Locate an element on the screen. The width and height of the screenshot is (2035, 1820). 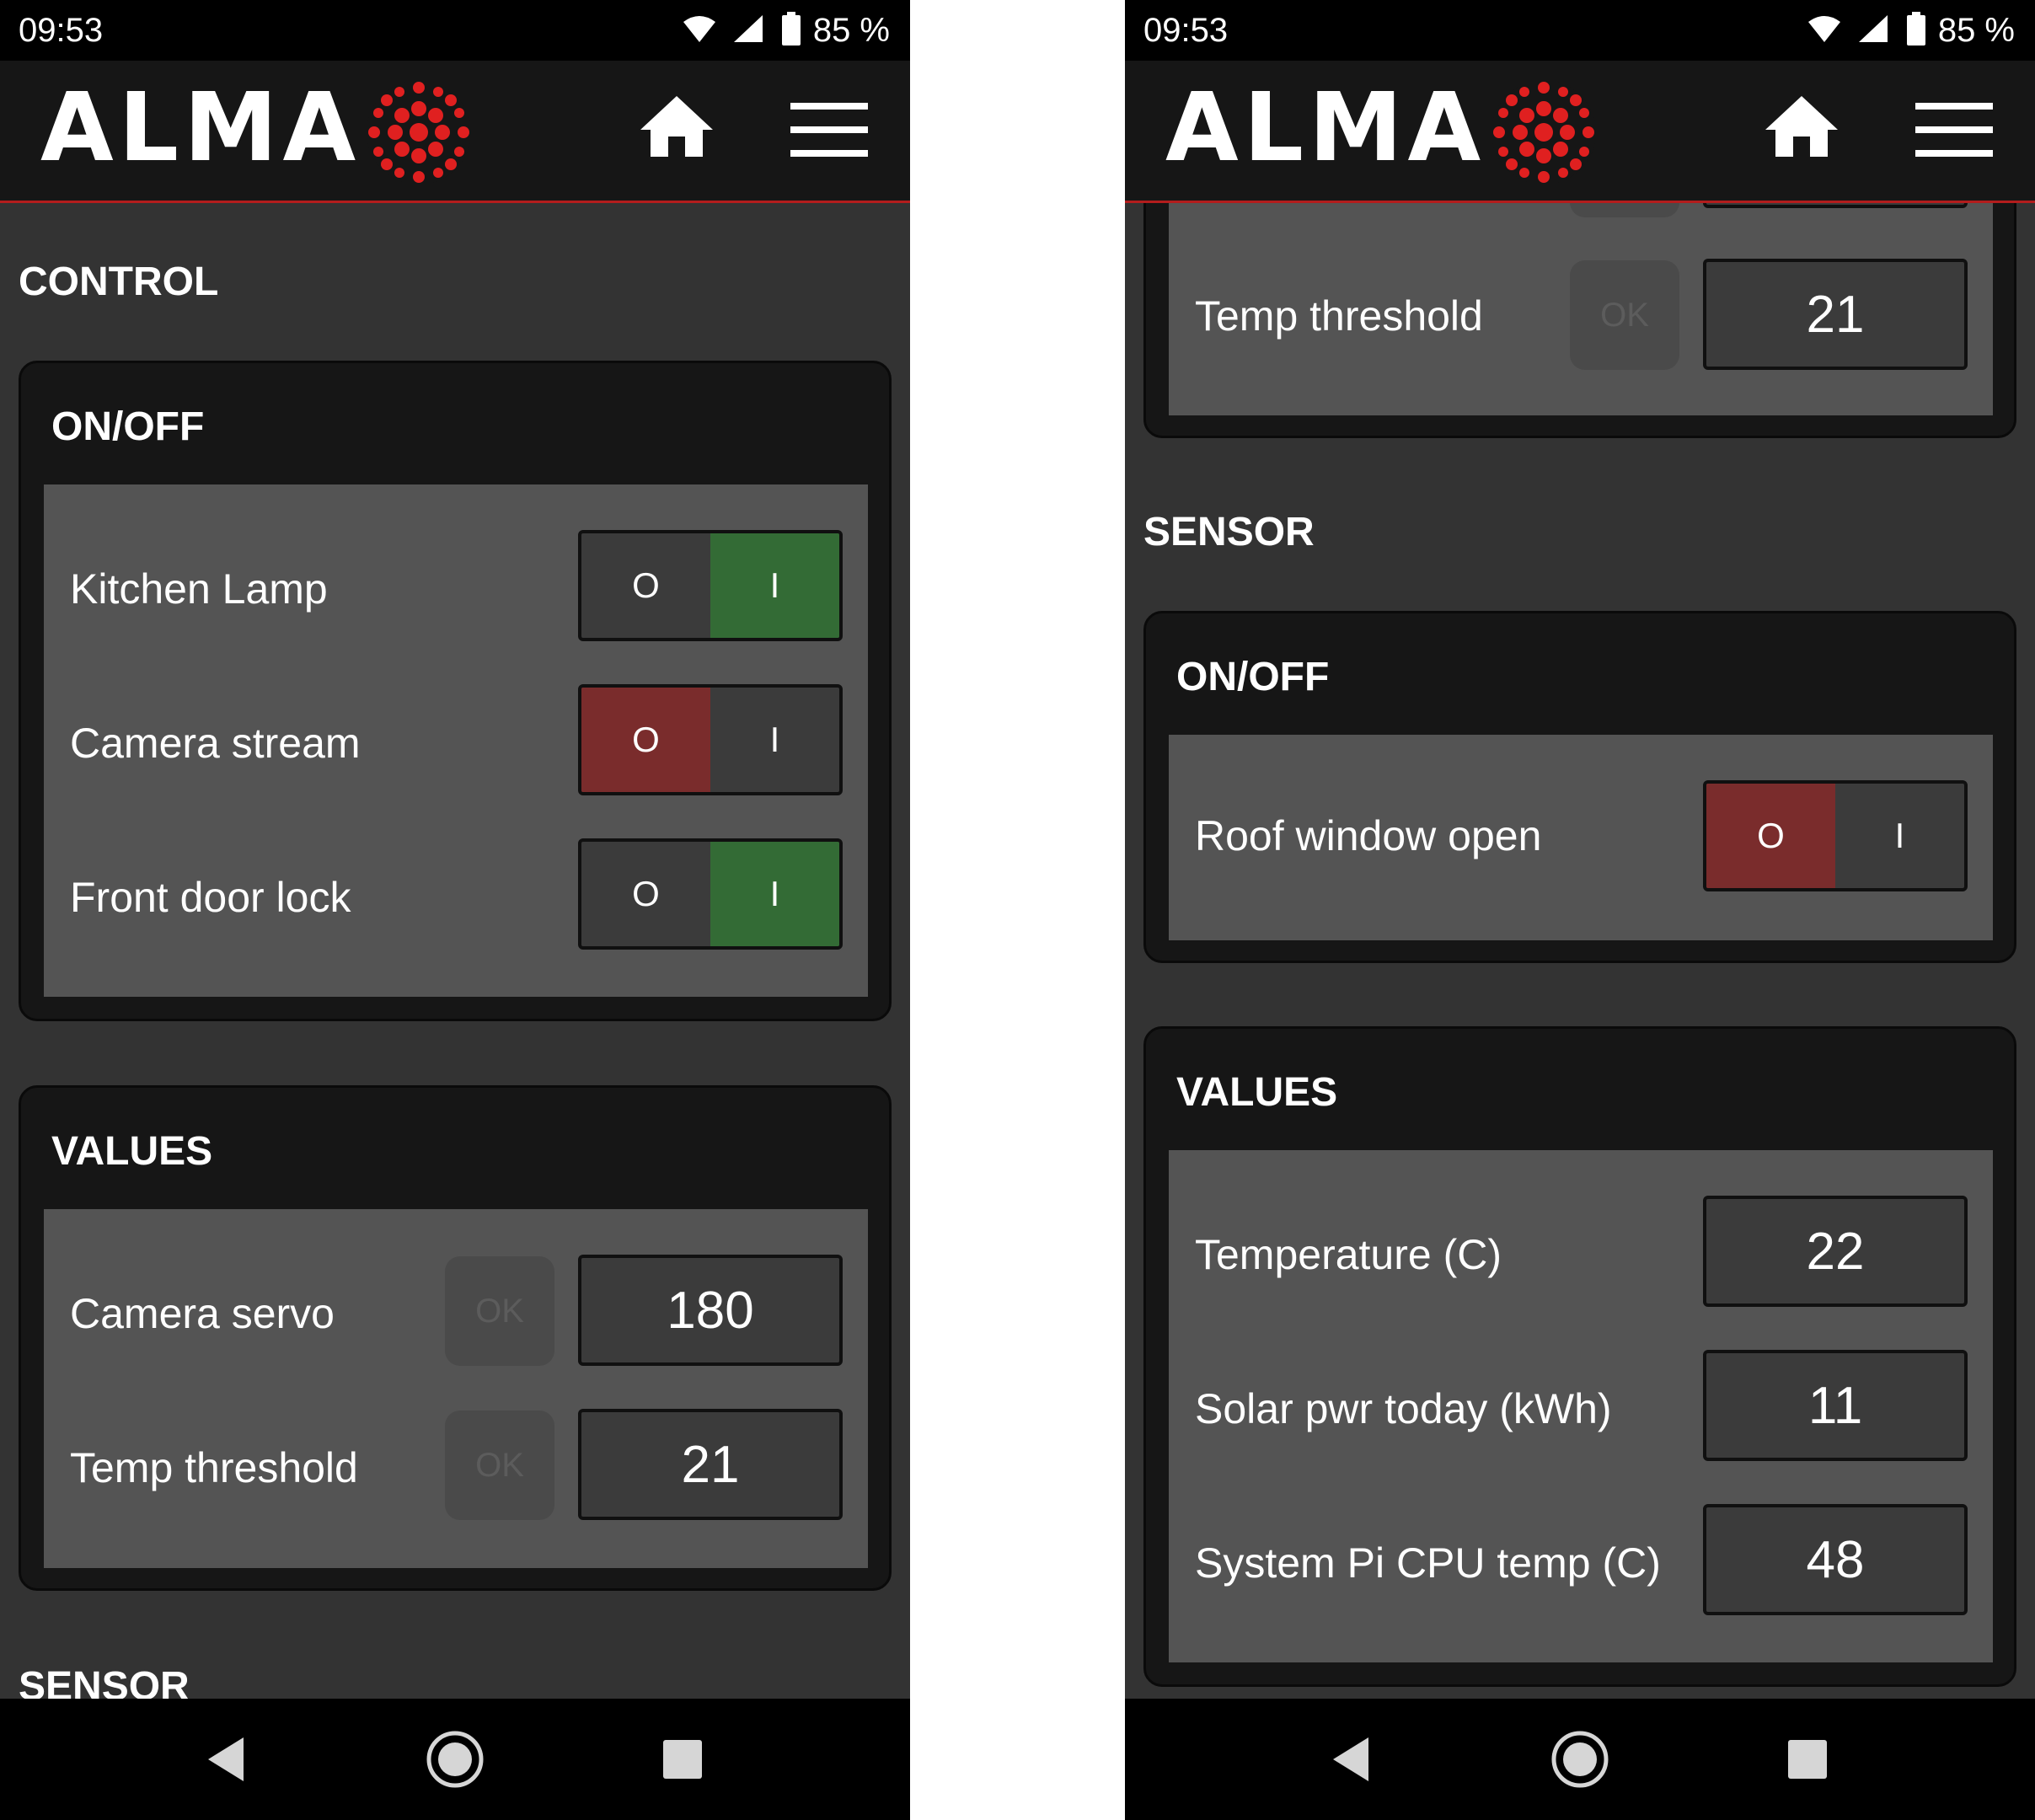
value-input-camera-servo: 180 is located at coordinates (710, 1310).